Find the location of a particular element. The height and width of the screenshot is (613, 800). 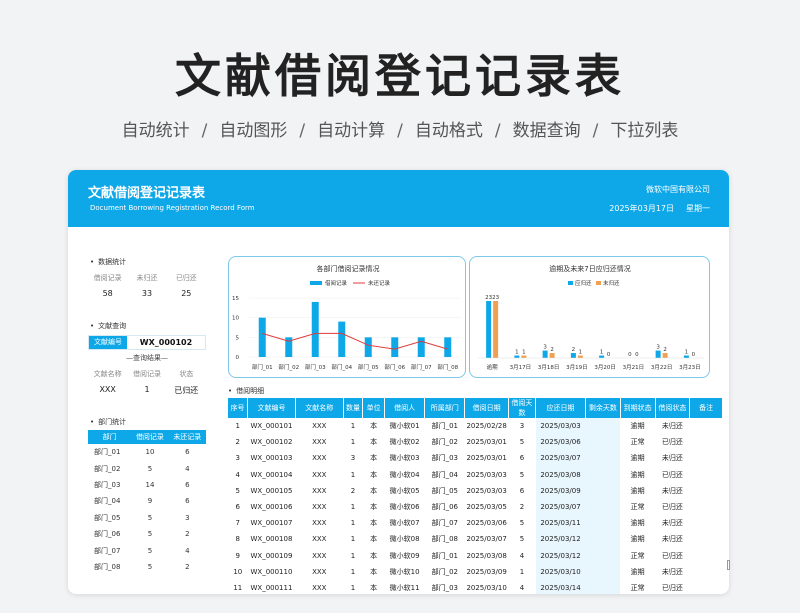

query-field: 文献编号 WX_000102 is located at coordinates (147, 342).